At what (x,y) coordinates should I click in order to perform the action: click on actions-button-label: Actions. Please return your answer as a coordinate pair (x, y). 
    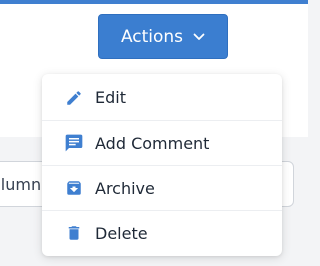
    Looking at the image, I should click on (152, 36).